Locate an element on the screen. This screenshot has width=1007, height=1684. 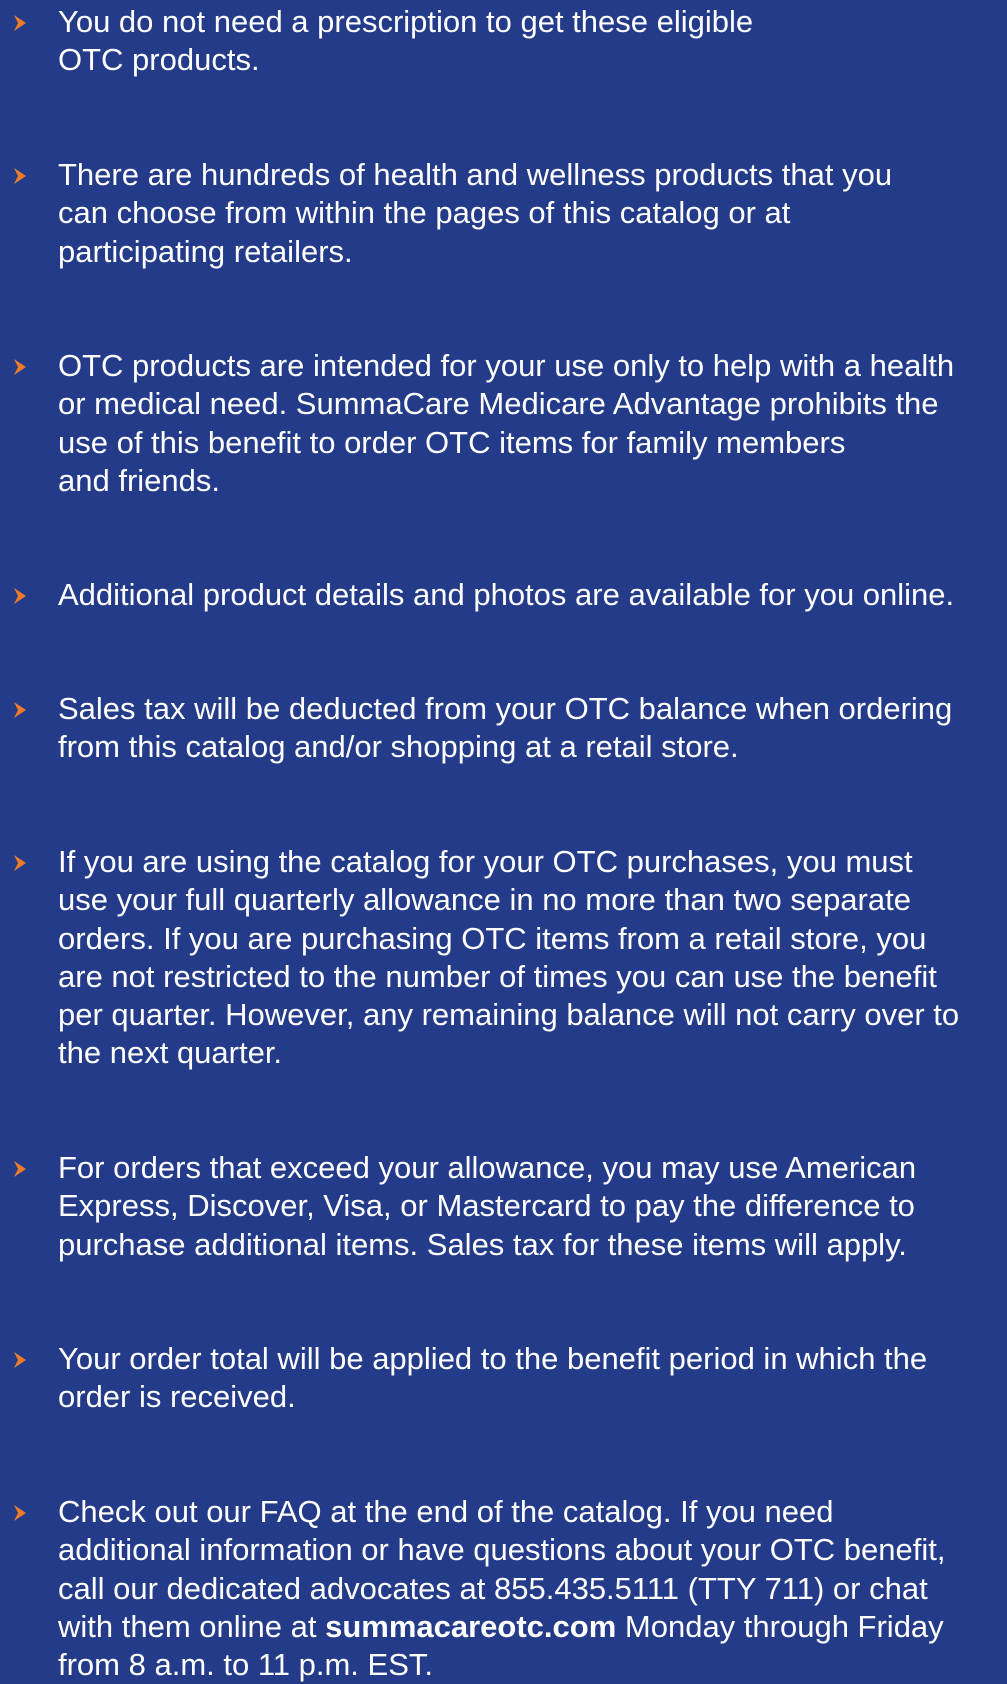
text-segment: Monday through Friday is located at coordinates (780, 1626).